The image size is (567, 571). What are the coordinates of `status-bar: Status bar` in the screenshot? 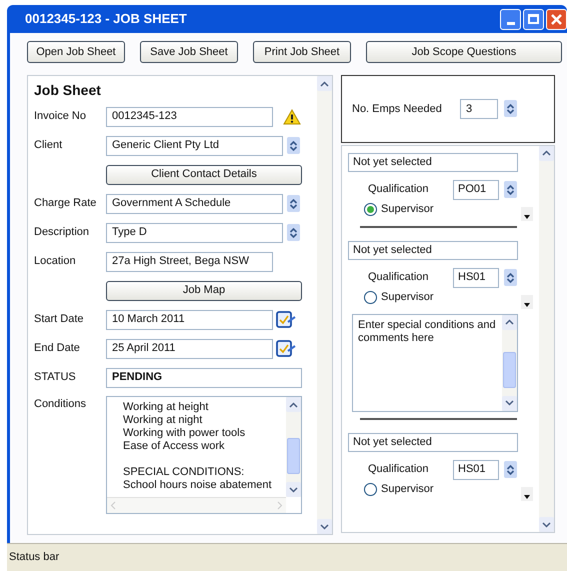 It's located at (287, 557).